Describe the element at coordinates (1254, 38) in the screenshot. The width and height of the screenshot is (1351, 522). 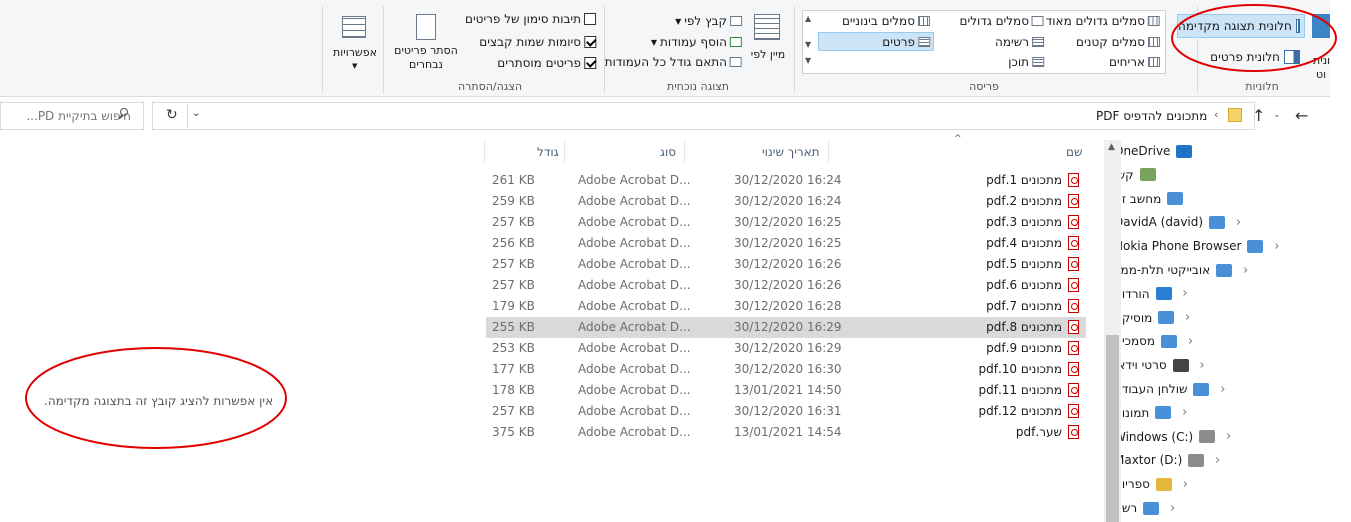
I see `annotation-circle-preview-pane` at that location.